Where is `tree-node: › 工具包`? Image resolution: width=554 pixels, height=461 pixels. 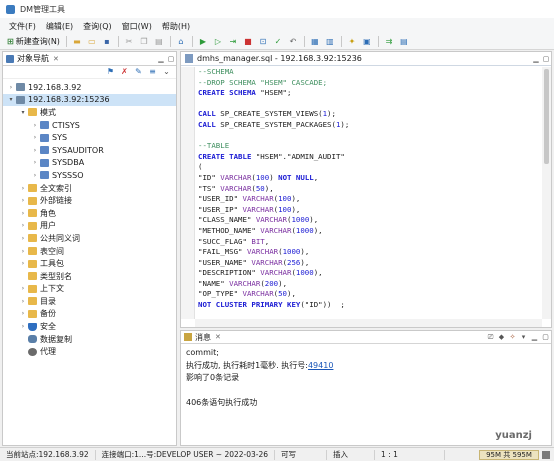 tree-node: › 工具包 is located at coordinates (89, 263).